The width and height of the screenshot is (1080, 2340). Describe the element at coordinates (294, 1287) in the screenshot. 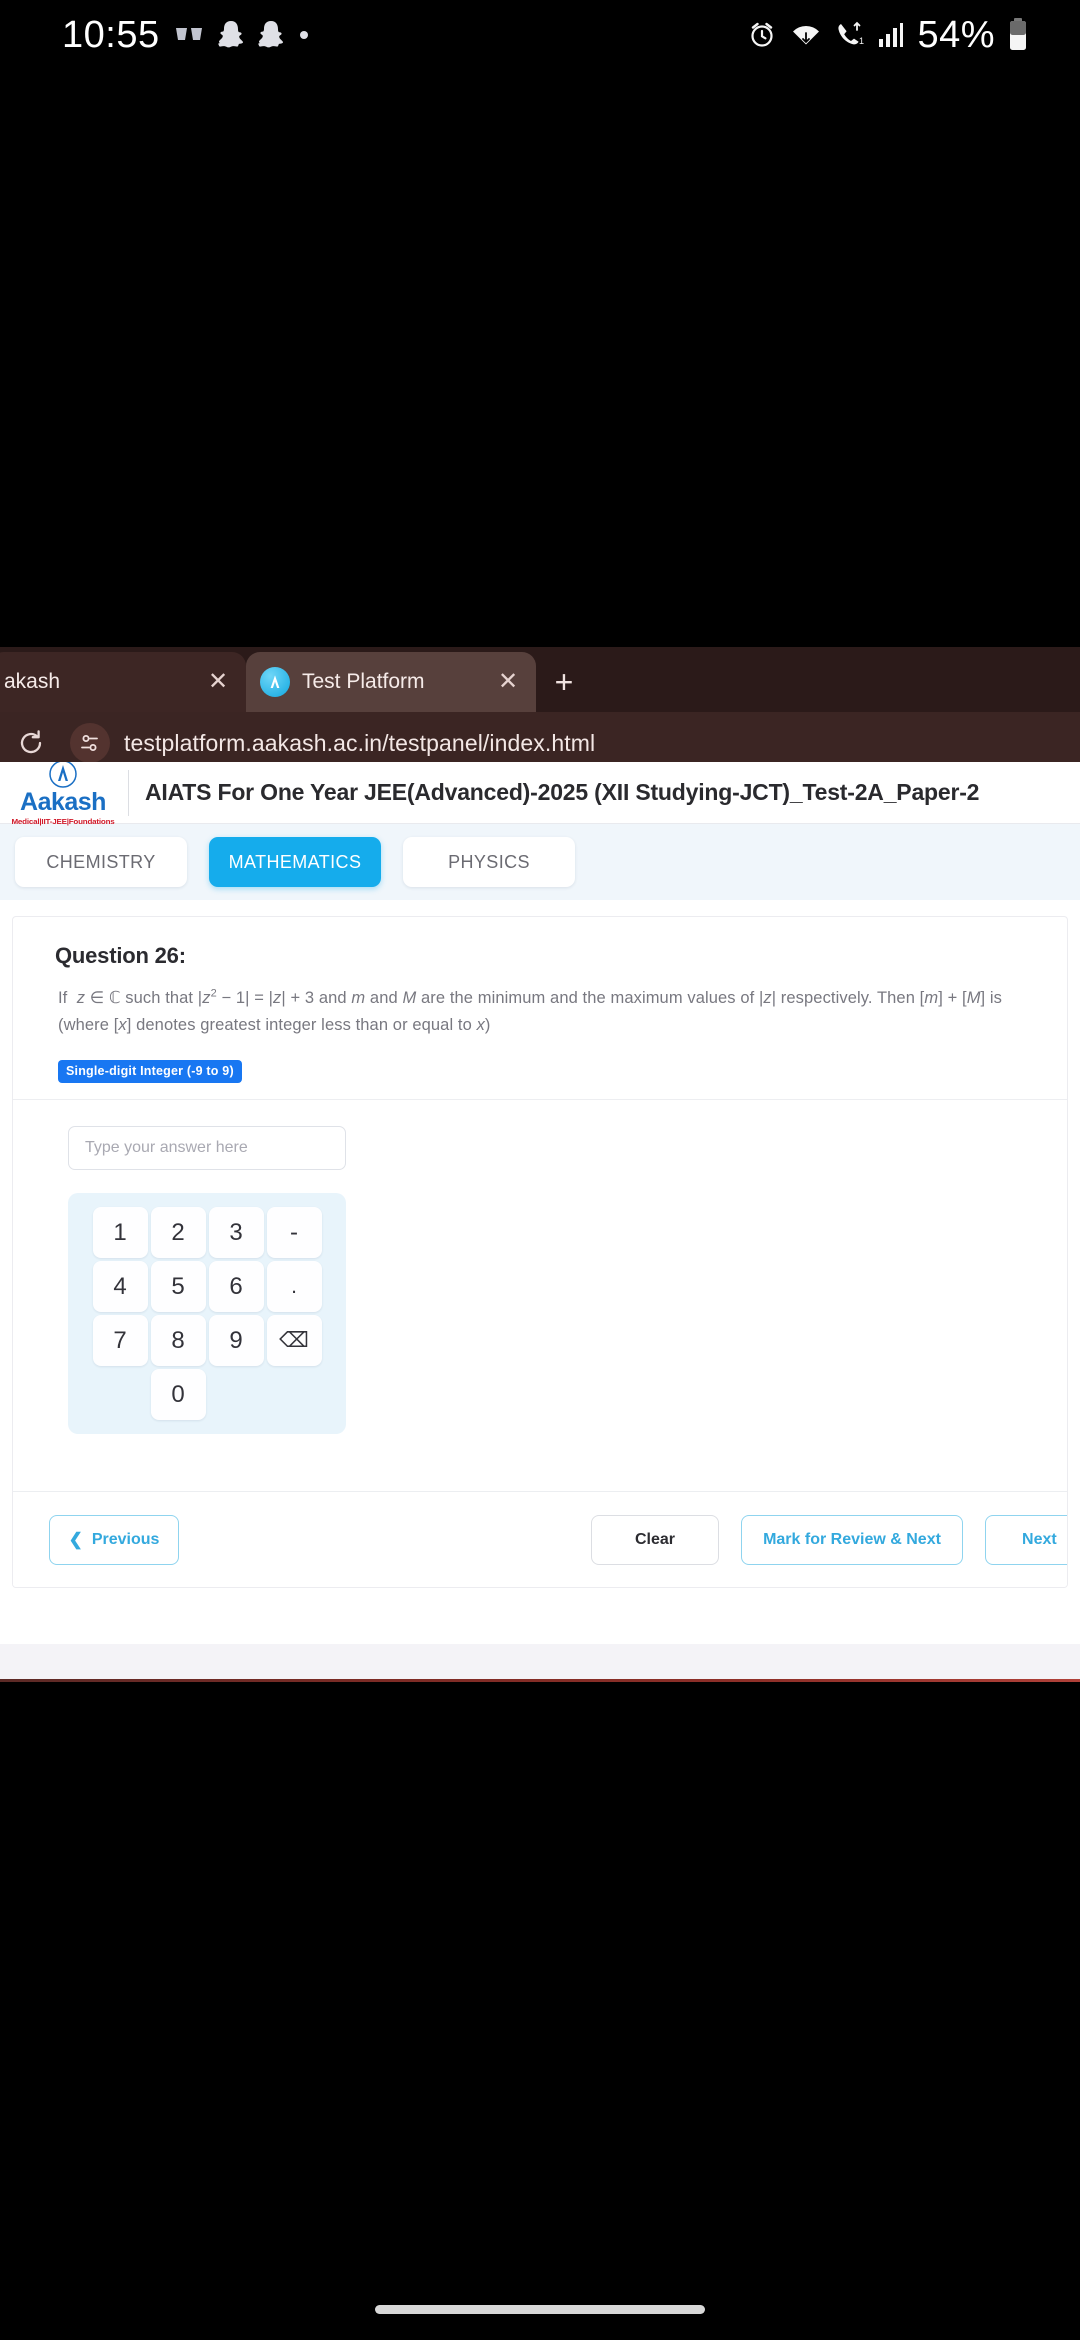

I see `key-decimal-point: .` at that location.